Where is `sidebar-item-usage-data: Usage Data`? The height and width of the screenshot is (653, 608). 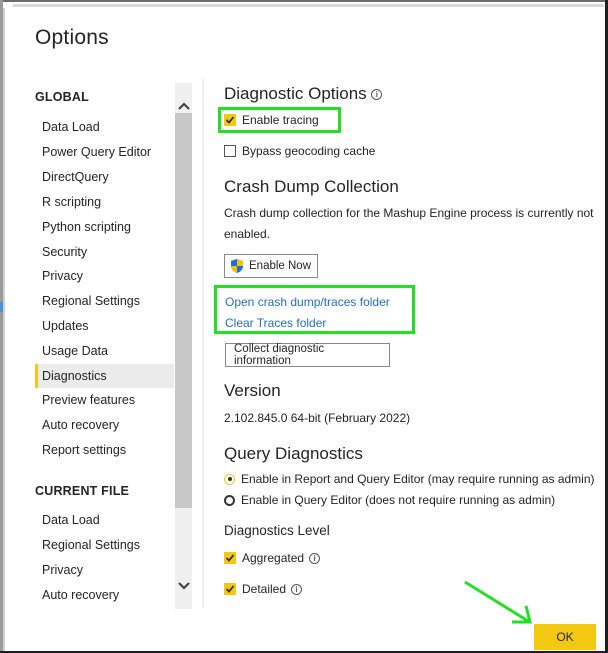
sidebar-item-usage-data: Usage Data is located at coordinates (104, 351).